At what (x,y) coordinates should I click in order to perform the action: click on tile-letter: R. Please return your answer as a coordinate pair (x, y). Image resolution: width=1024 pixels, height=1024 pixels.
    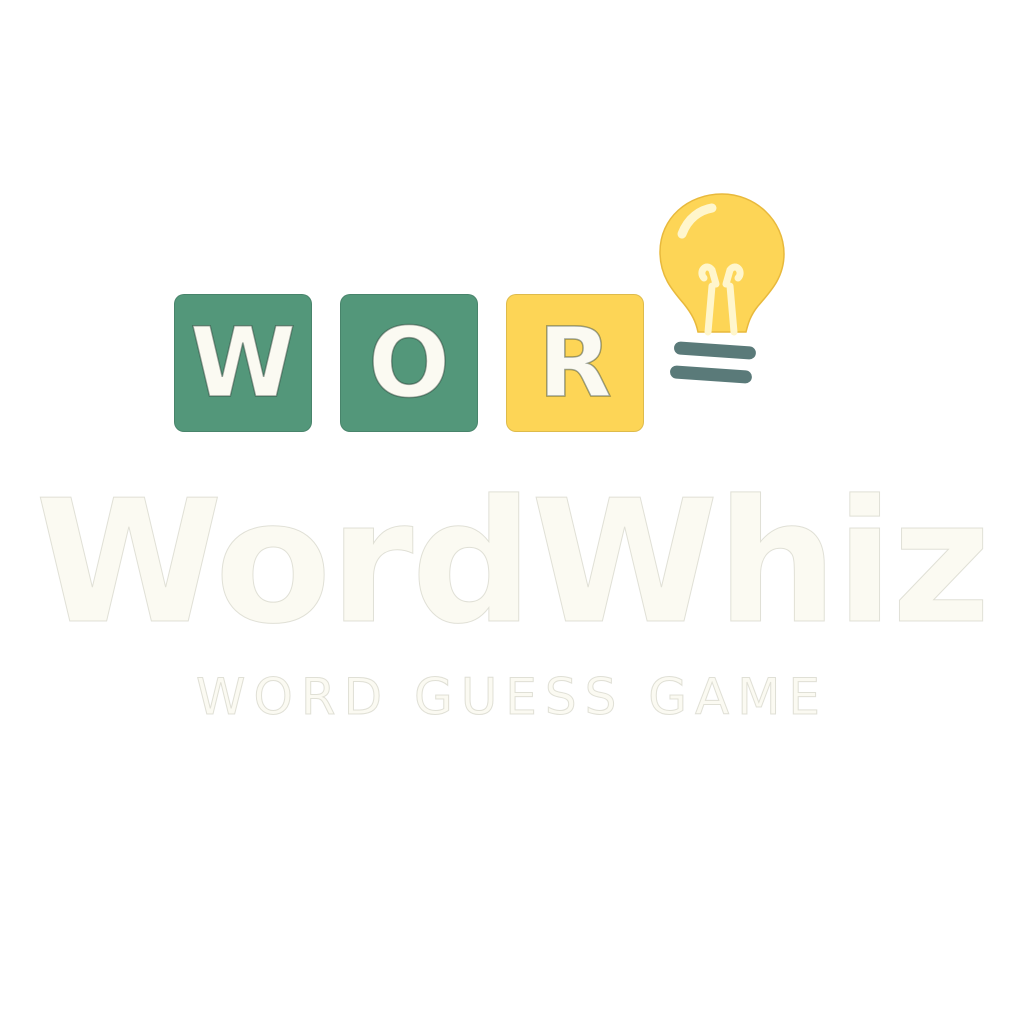
    Looking at the image, I should click on (574, 363).